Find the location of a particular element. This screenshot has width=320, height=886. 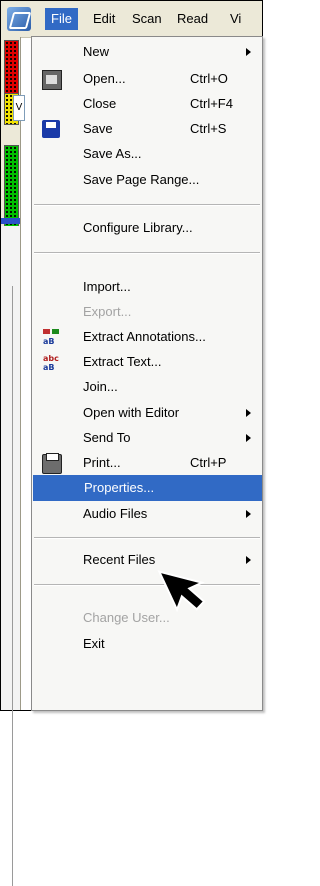

menu-item-shortcut: Ctrl+P is located at coordinates (208, 462).